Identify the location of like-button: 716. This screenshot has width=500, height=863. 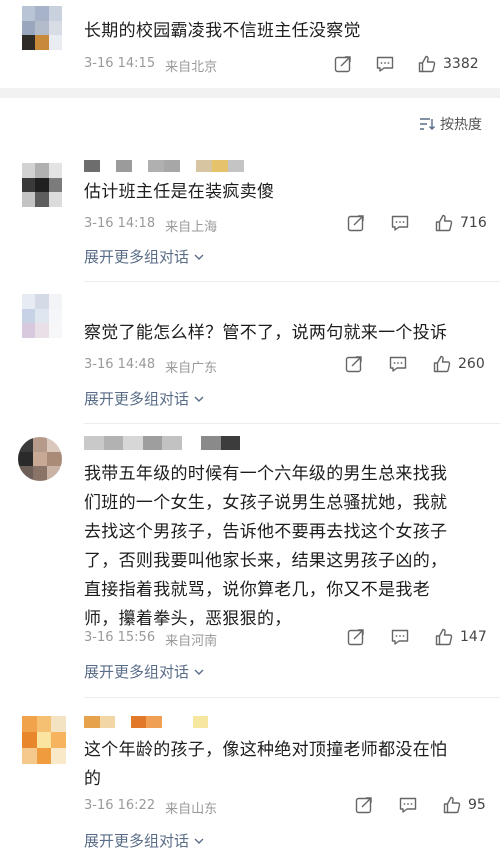
(460, 223).